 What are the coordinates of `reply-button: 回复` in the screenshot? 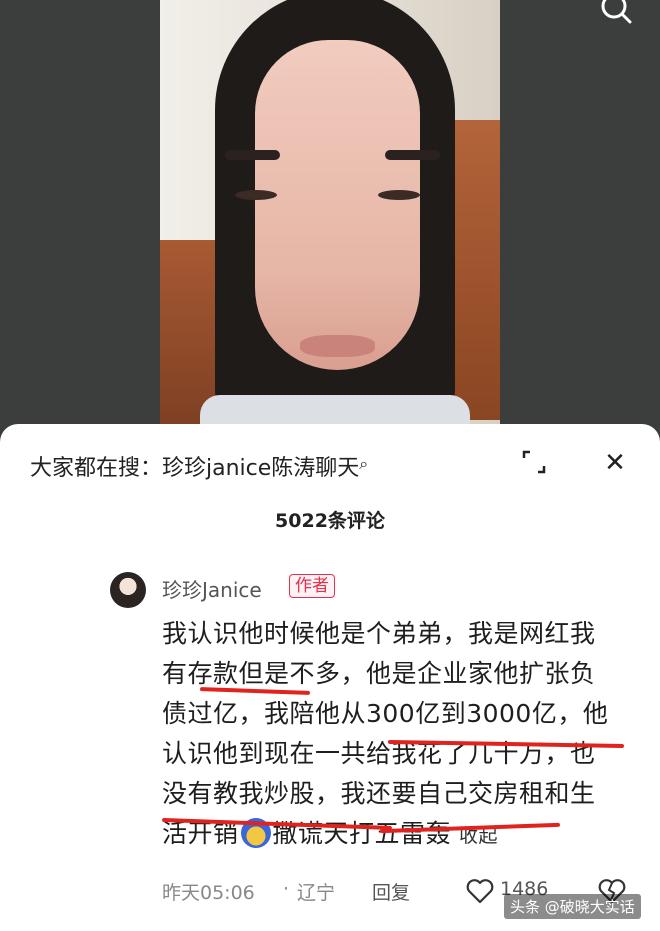 It's located at (391, 891).